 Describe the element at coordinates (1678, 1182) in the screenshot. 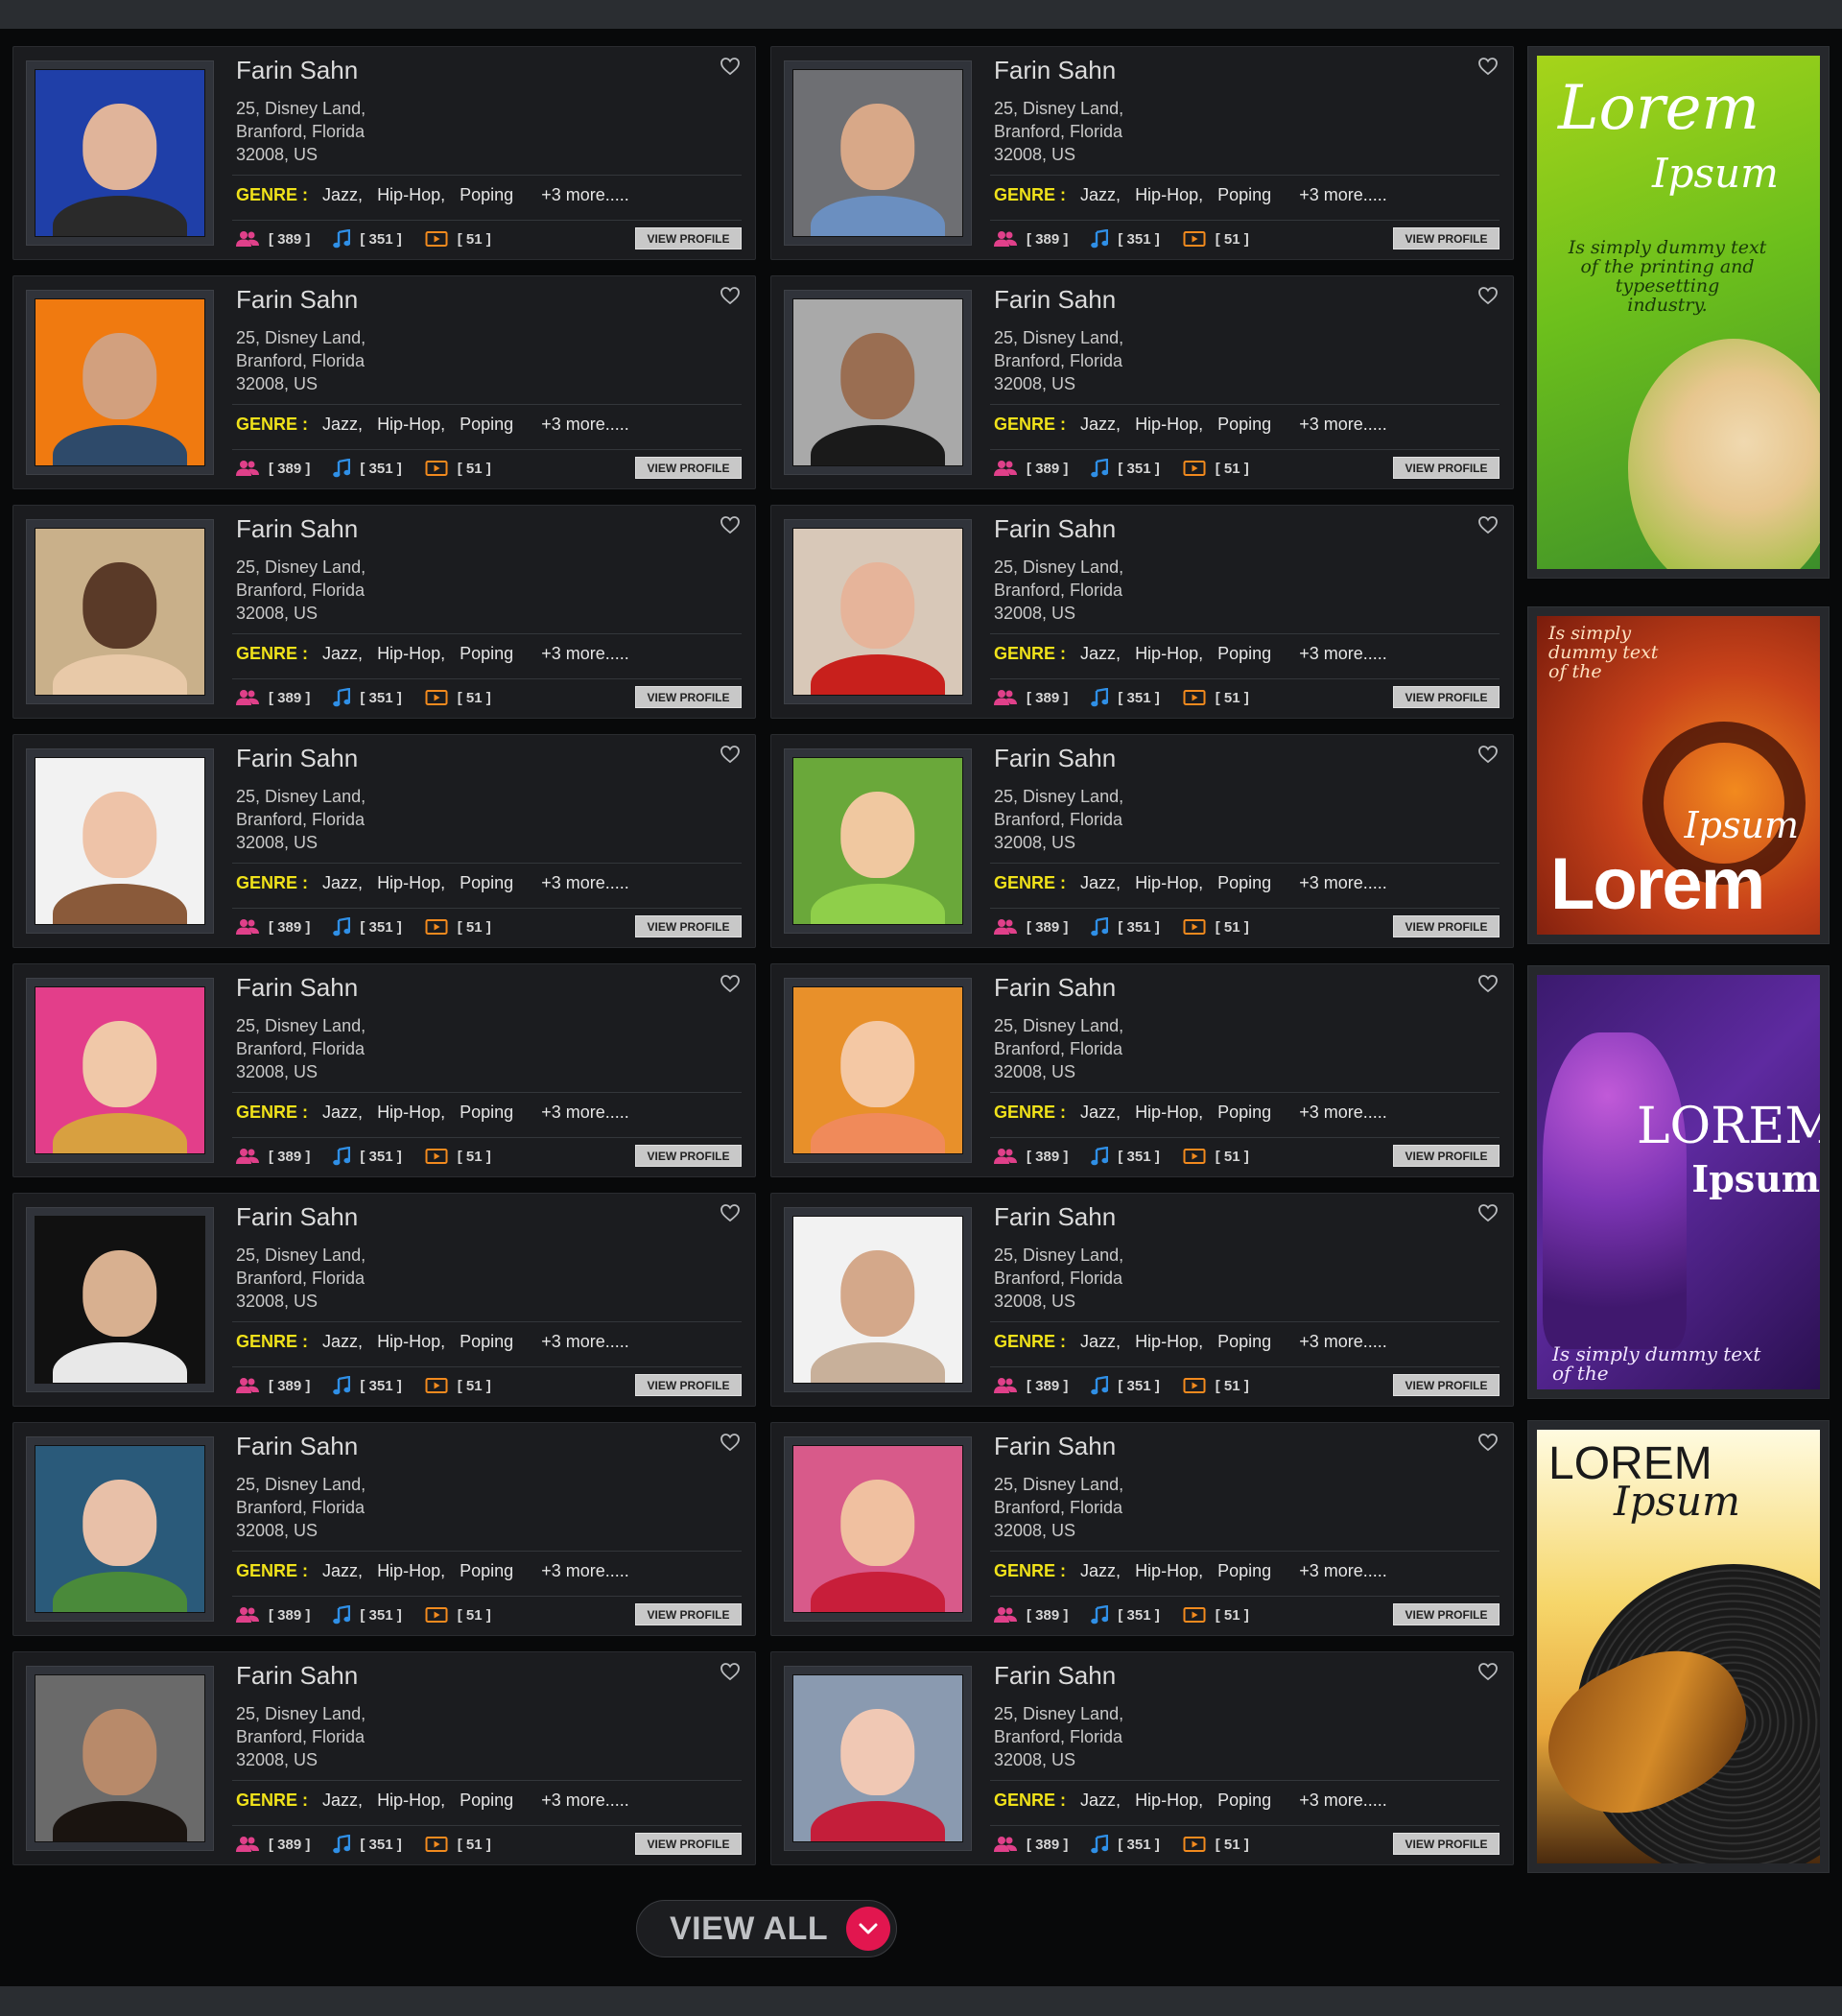

I see `ad-banner-3: LOREM Ipsum Is simply dummy text of the` at that location.